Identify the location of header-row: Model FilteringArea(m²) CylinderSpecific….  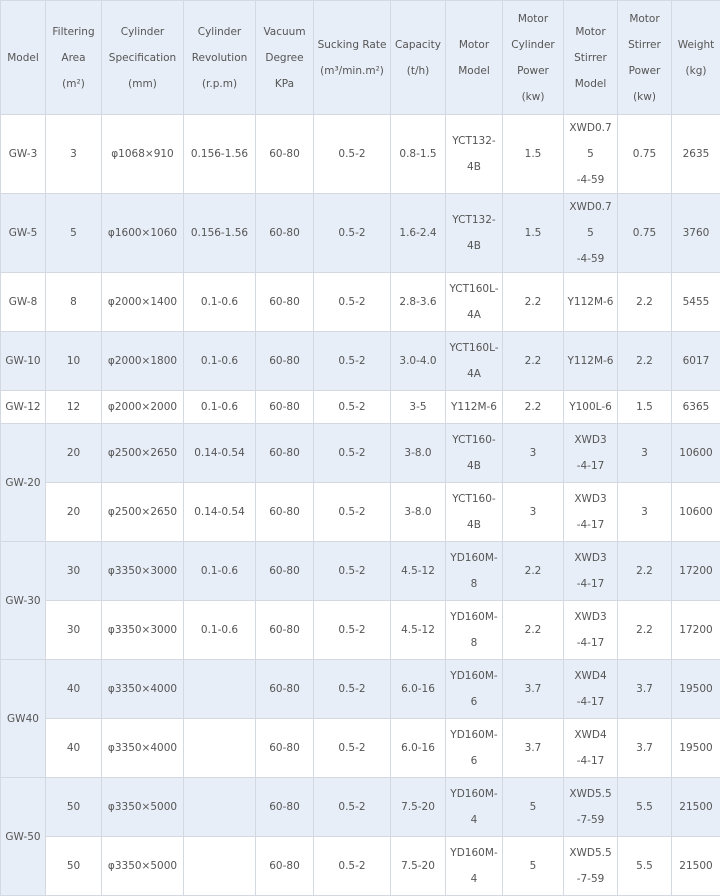
(360, 58).